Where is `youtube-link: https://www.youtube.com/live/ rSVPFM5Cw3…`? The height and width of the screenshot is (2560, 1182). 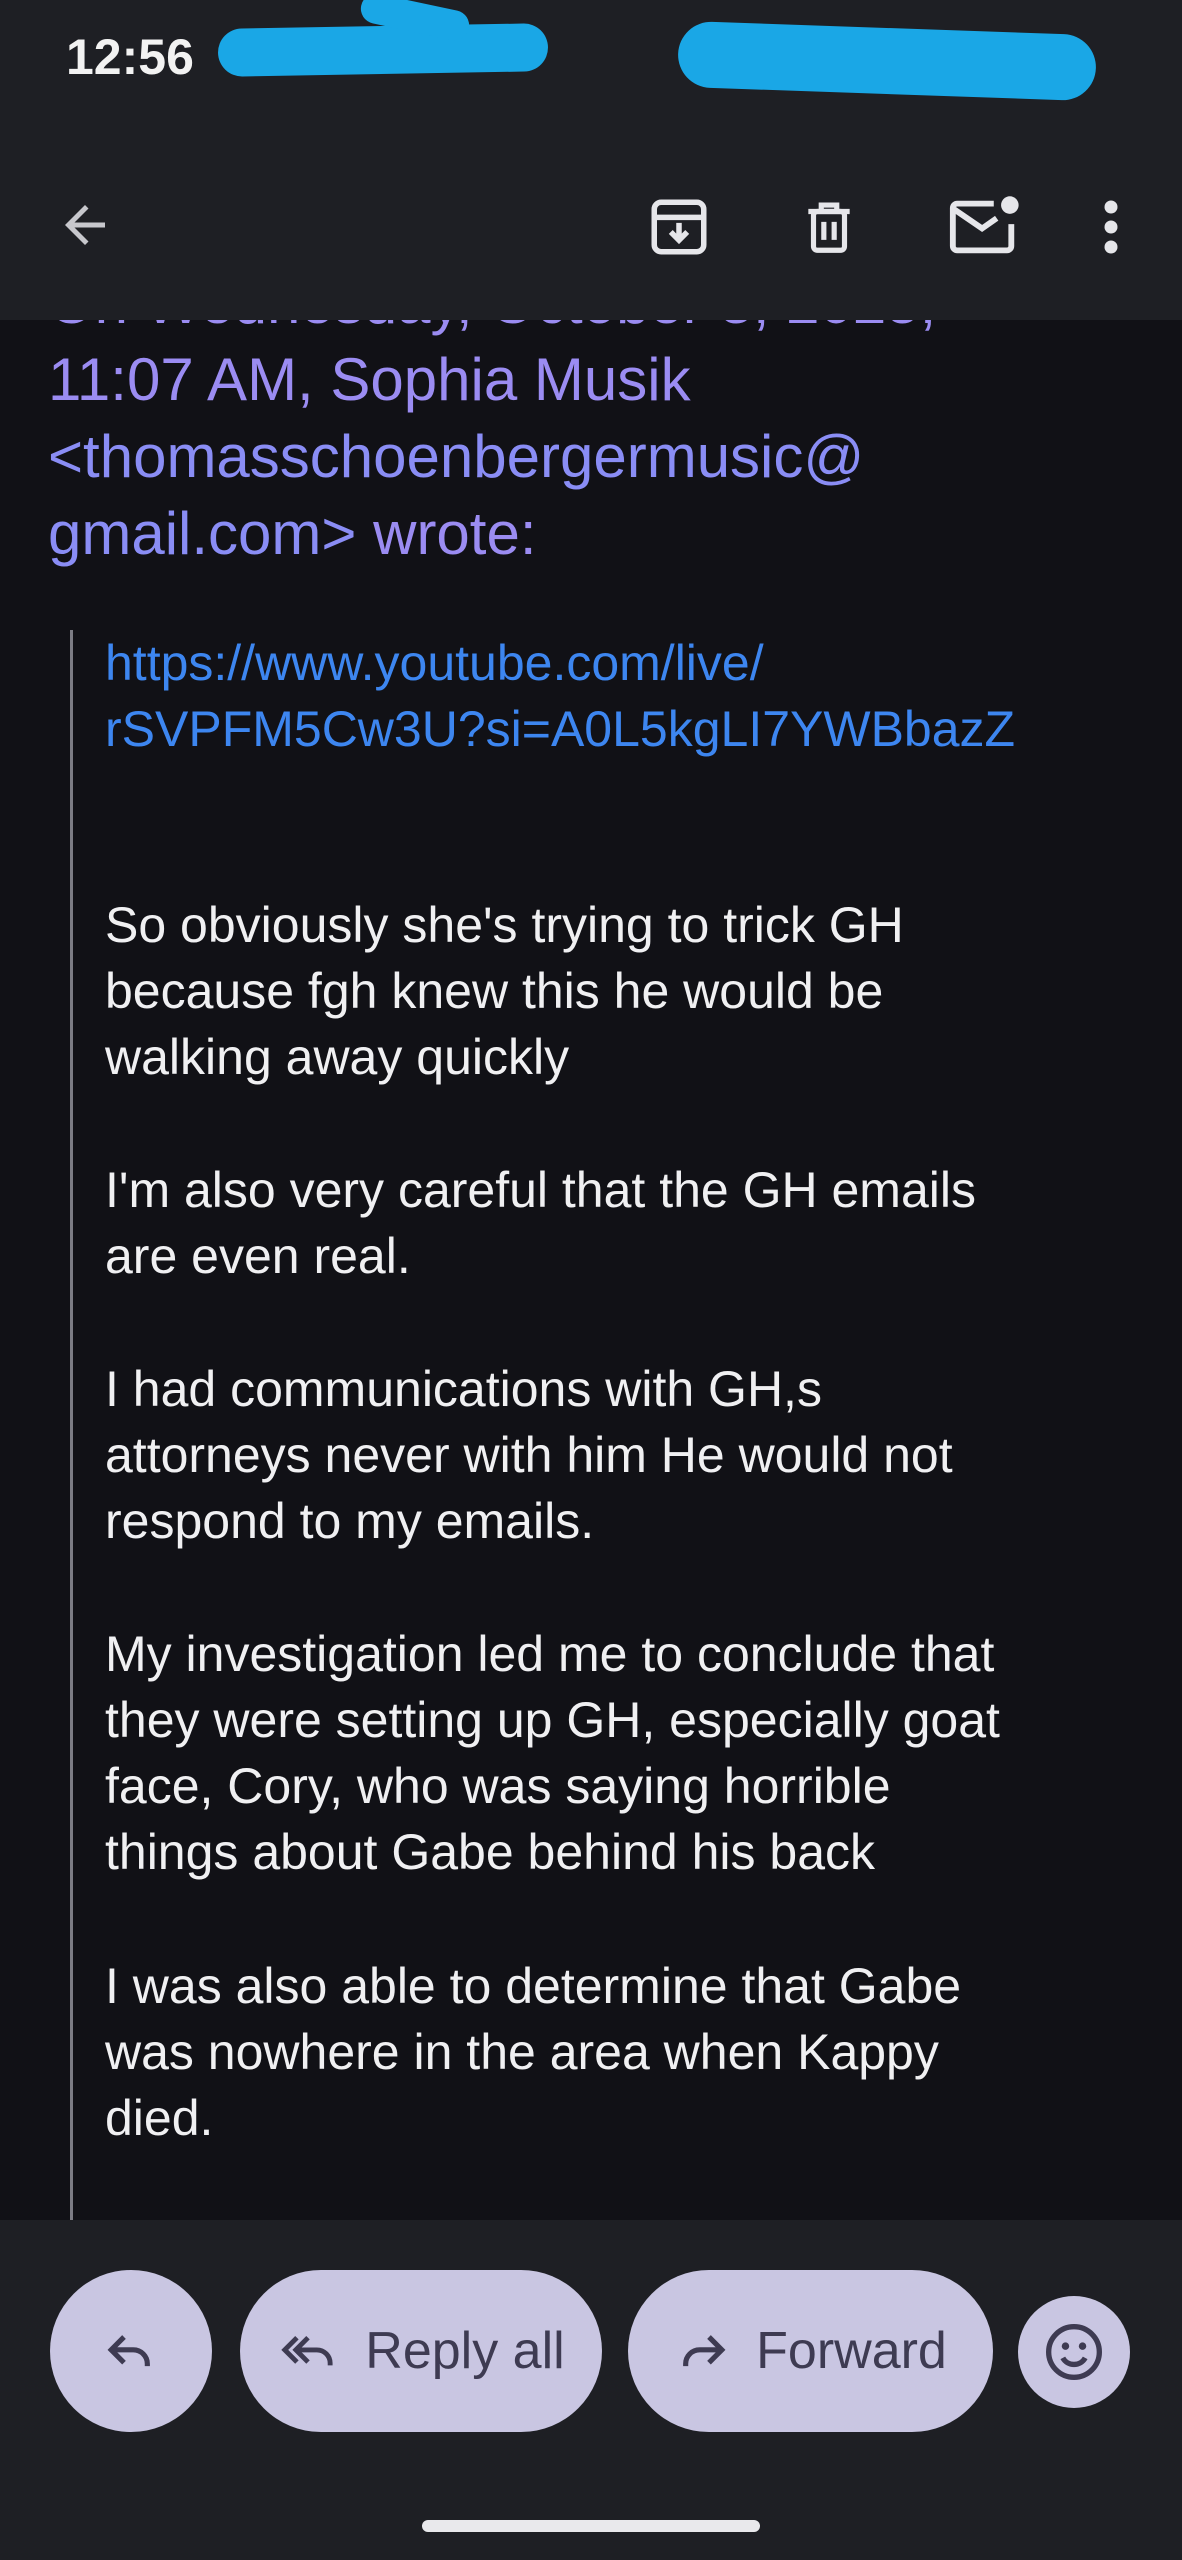 youtube-link: https://www.youtube.com/live/ rSVPFM5Cw3… is located at coordinates (635, 696).